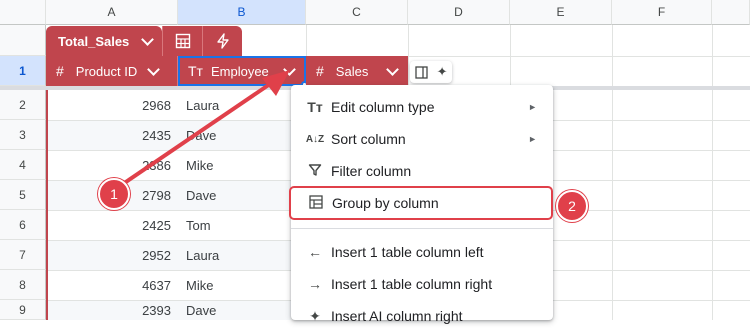 The height and width of the screenshot is (332, 750). I want to click on text-type-icon: Tт, so click(315, 107).